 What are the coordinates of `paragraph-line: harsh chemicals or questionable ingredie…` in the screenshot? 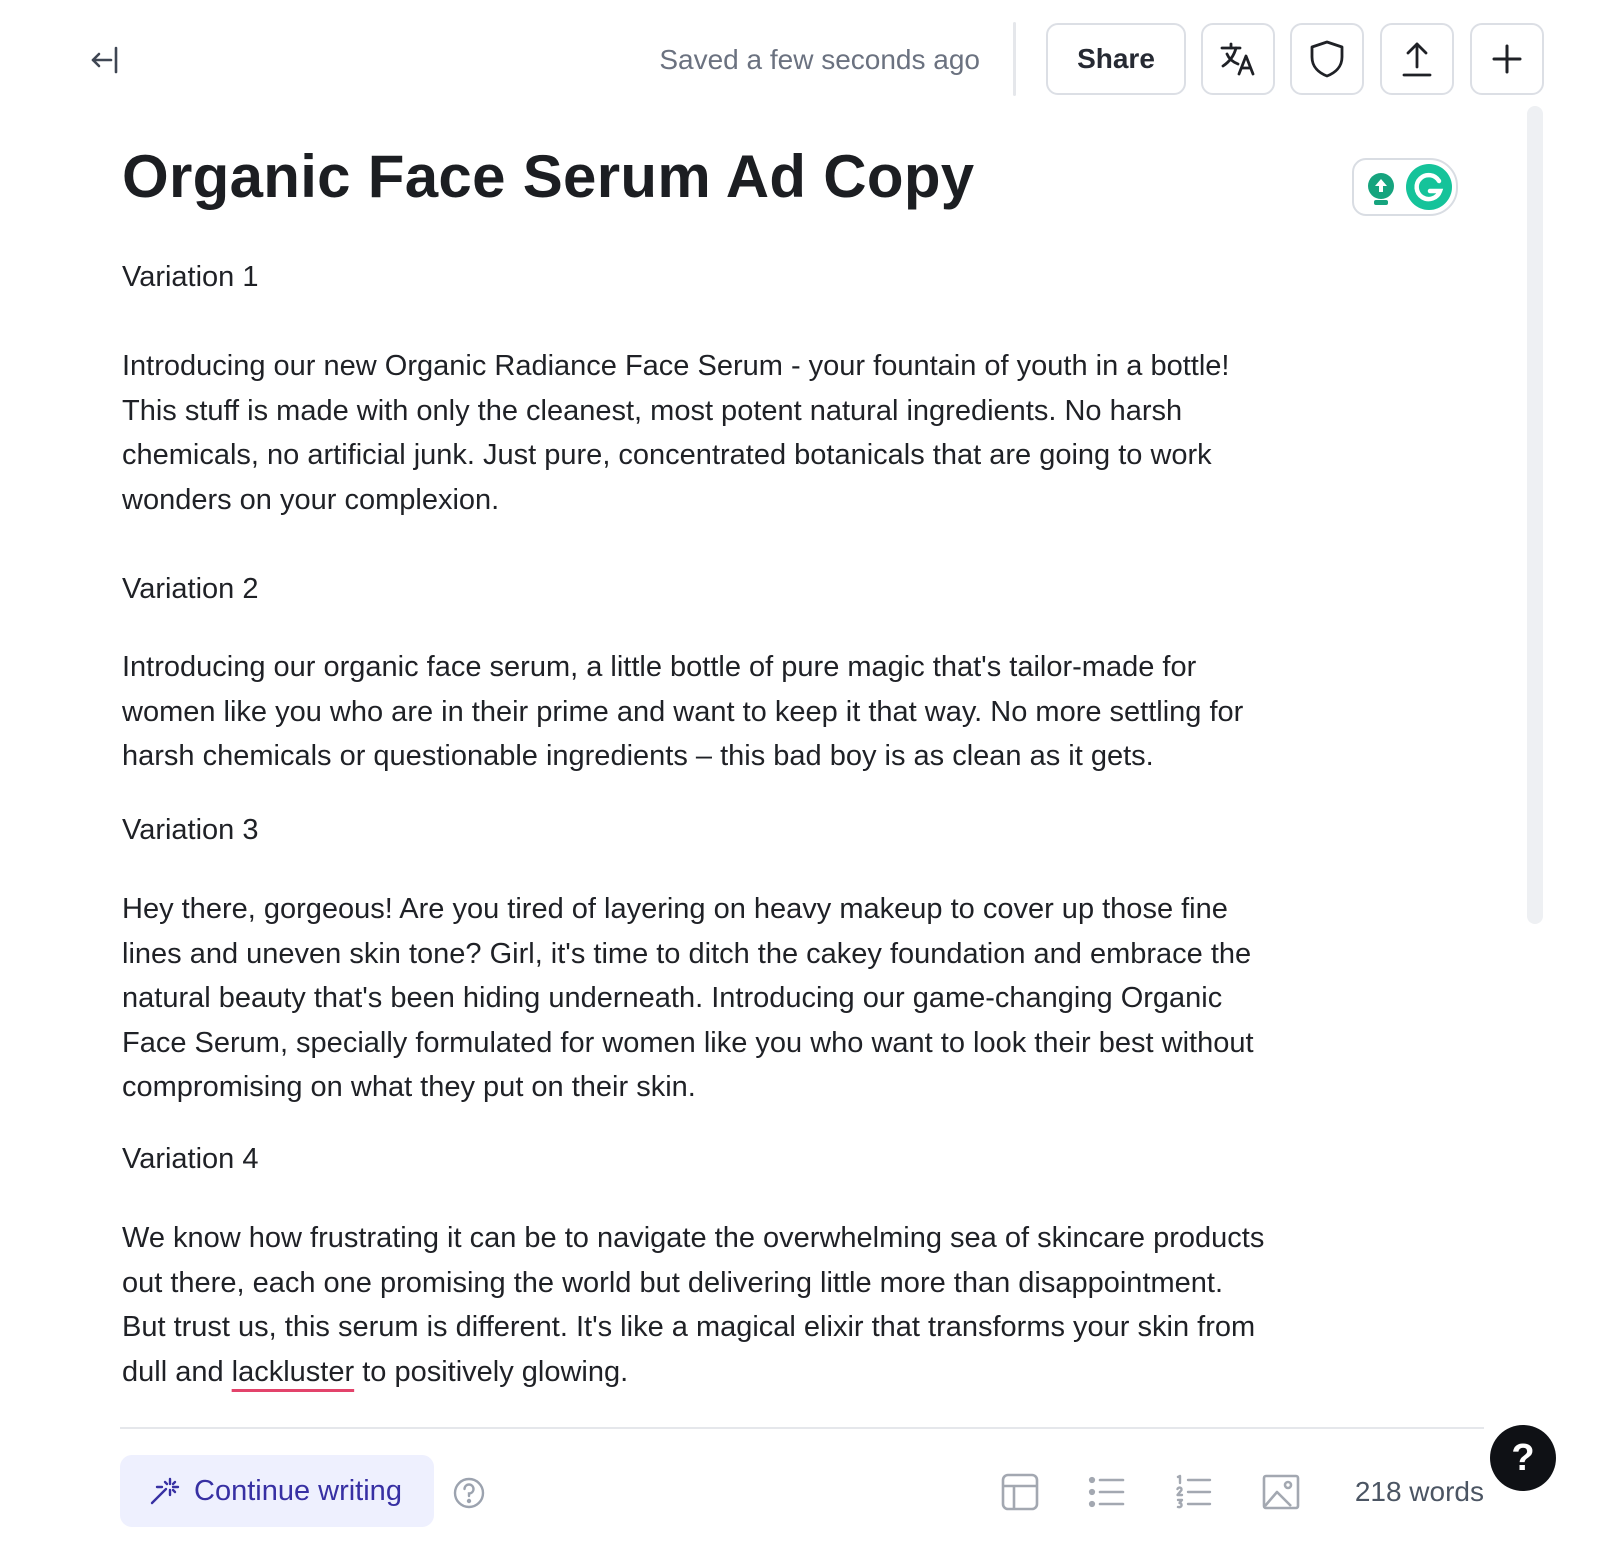 It's located at (638, 756).